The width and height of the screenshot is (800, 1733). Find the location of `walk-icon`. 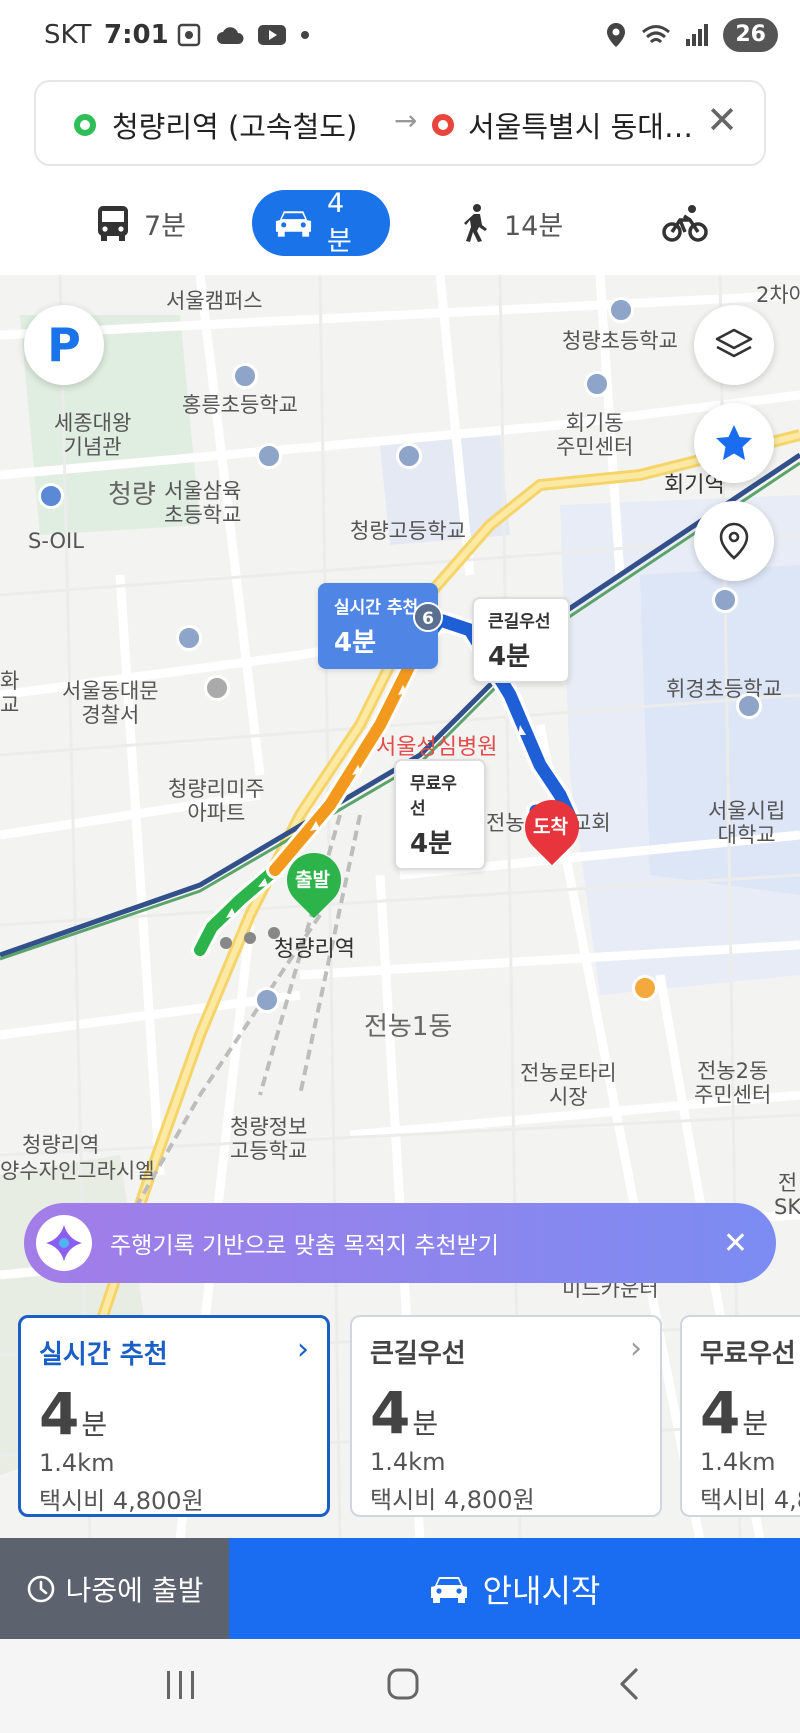

walk-icon is located at coordinates (475, 223).